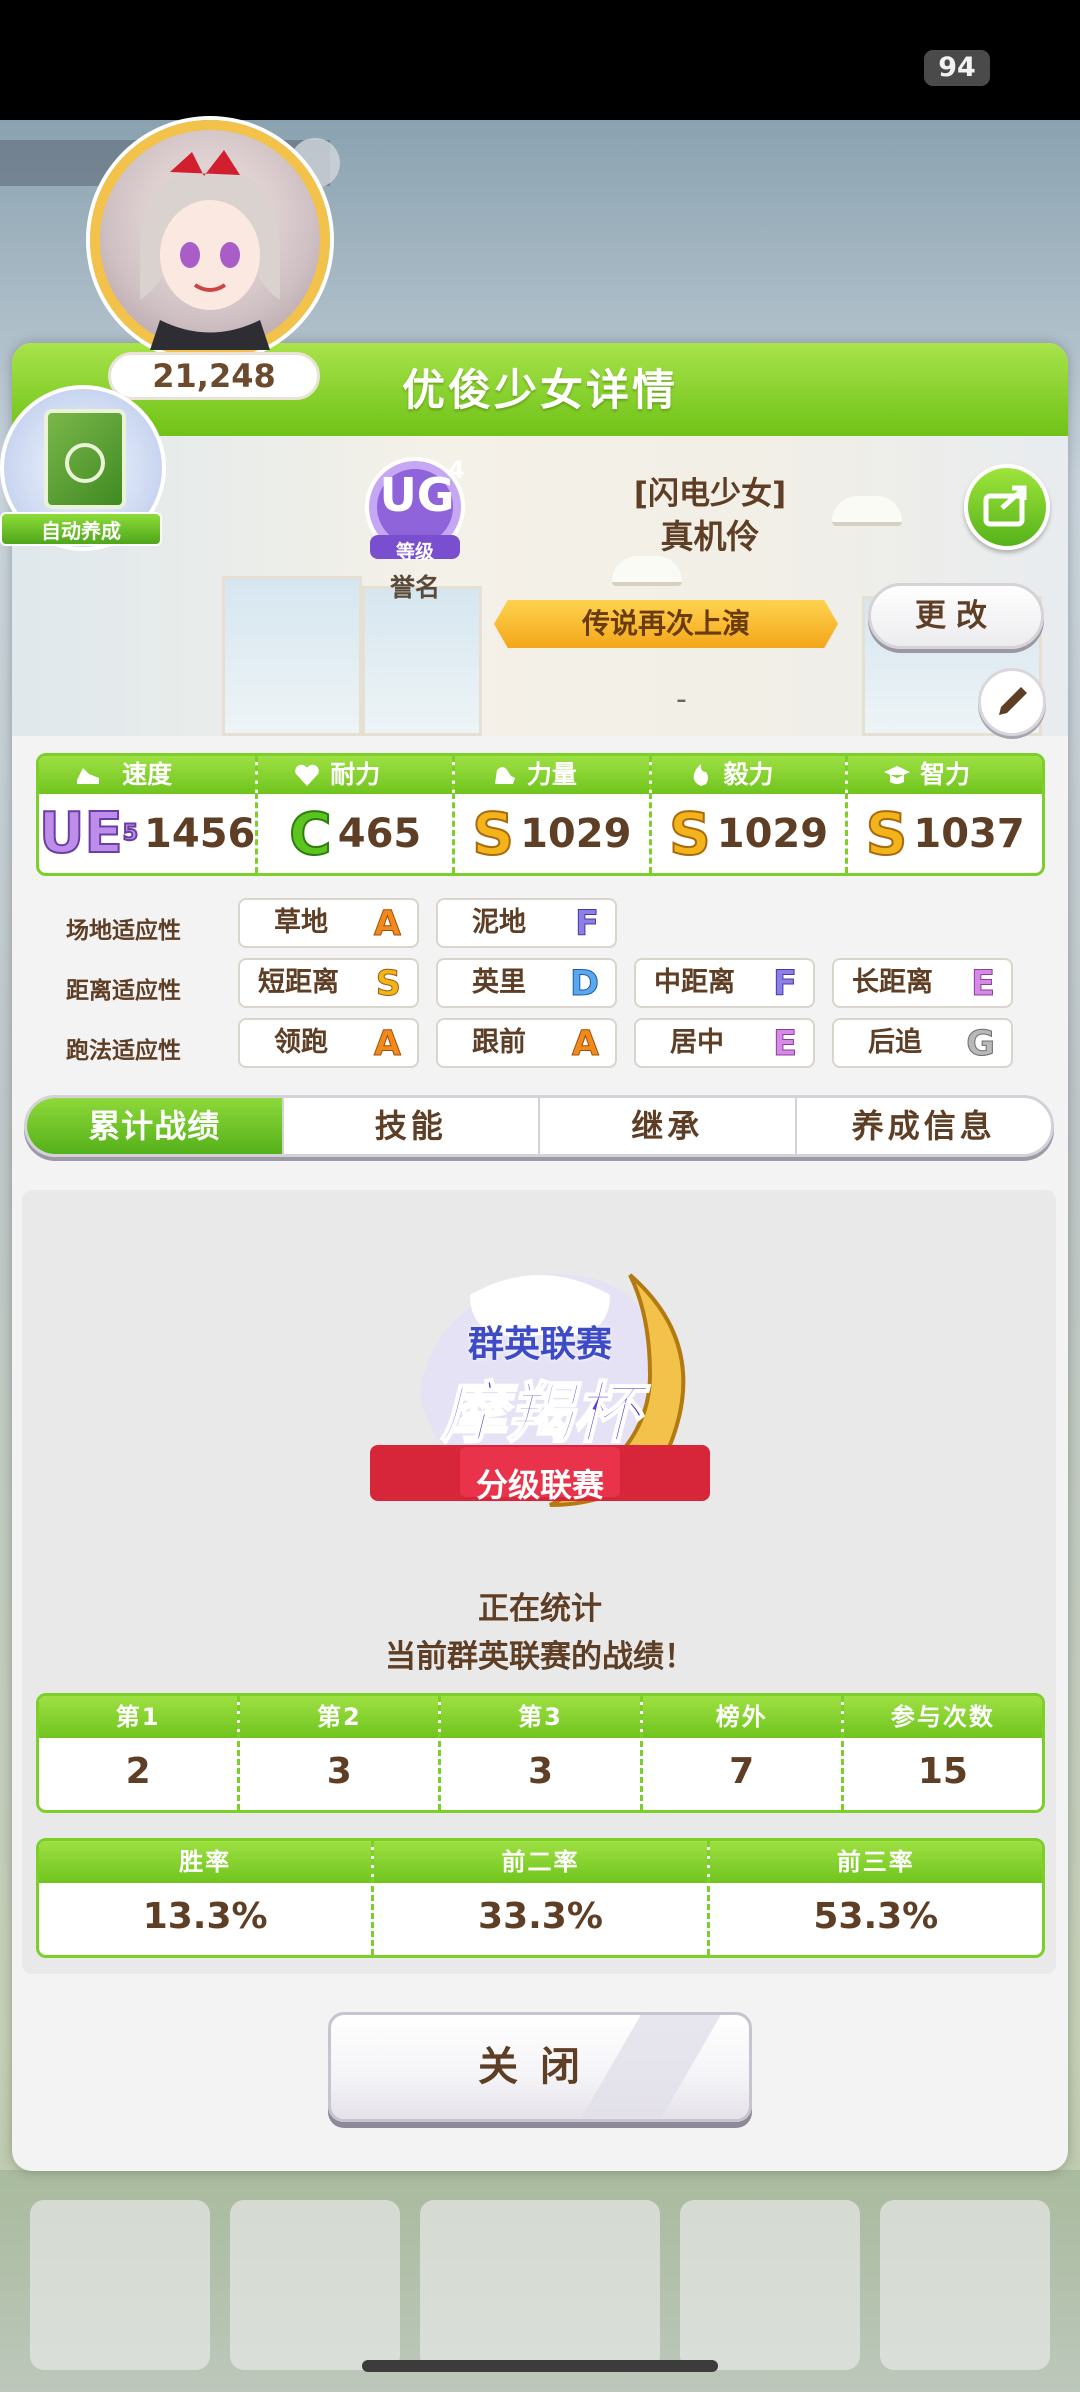 The image size is (1080, 2392). Describe the element at coordinates (214, 376) in the screenshot. I see `score-value: 21,248` at that location.